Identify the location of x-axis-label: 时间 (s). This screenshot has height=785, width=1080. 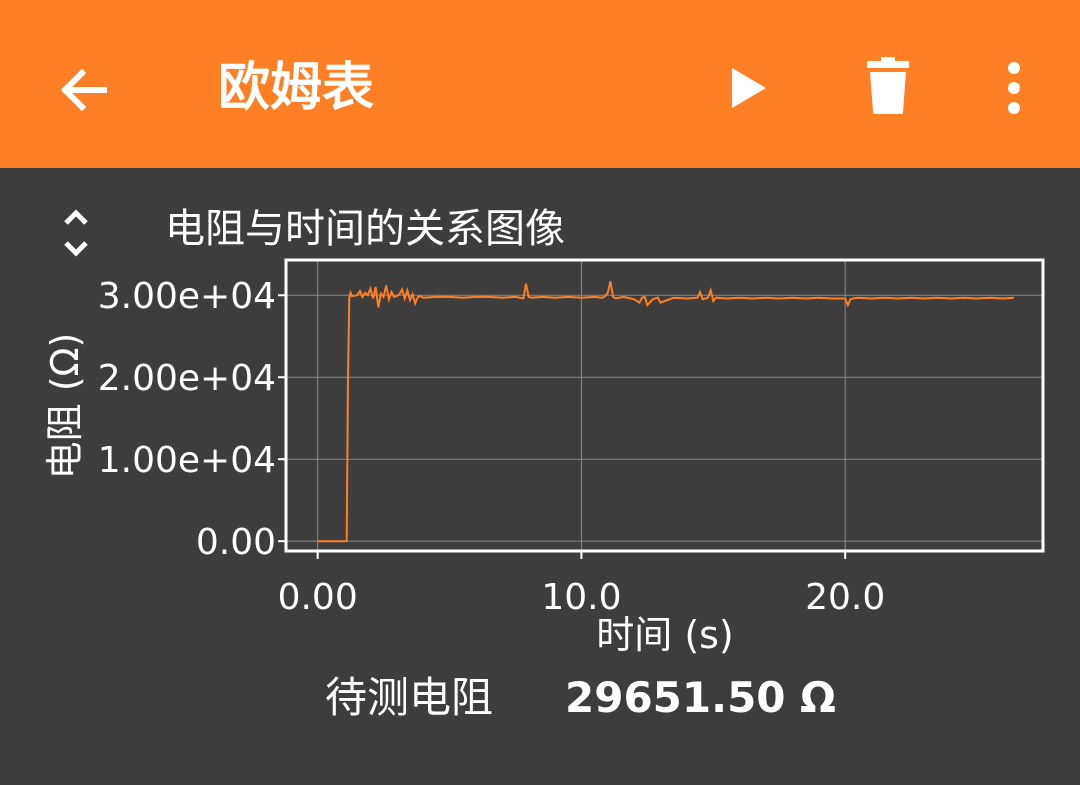
(665, 635).